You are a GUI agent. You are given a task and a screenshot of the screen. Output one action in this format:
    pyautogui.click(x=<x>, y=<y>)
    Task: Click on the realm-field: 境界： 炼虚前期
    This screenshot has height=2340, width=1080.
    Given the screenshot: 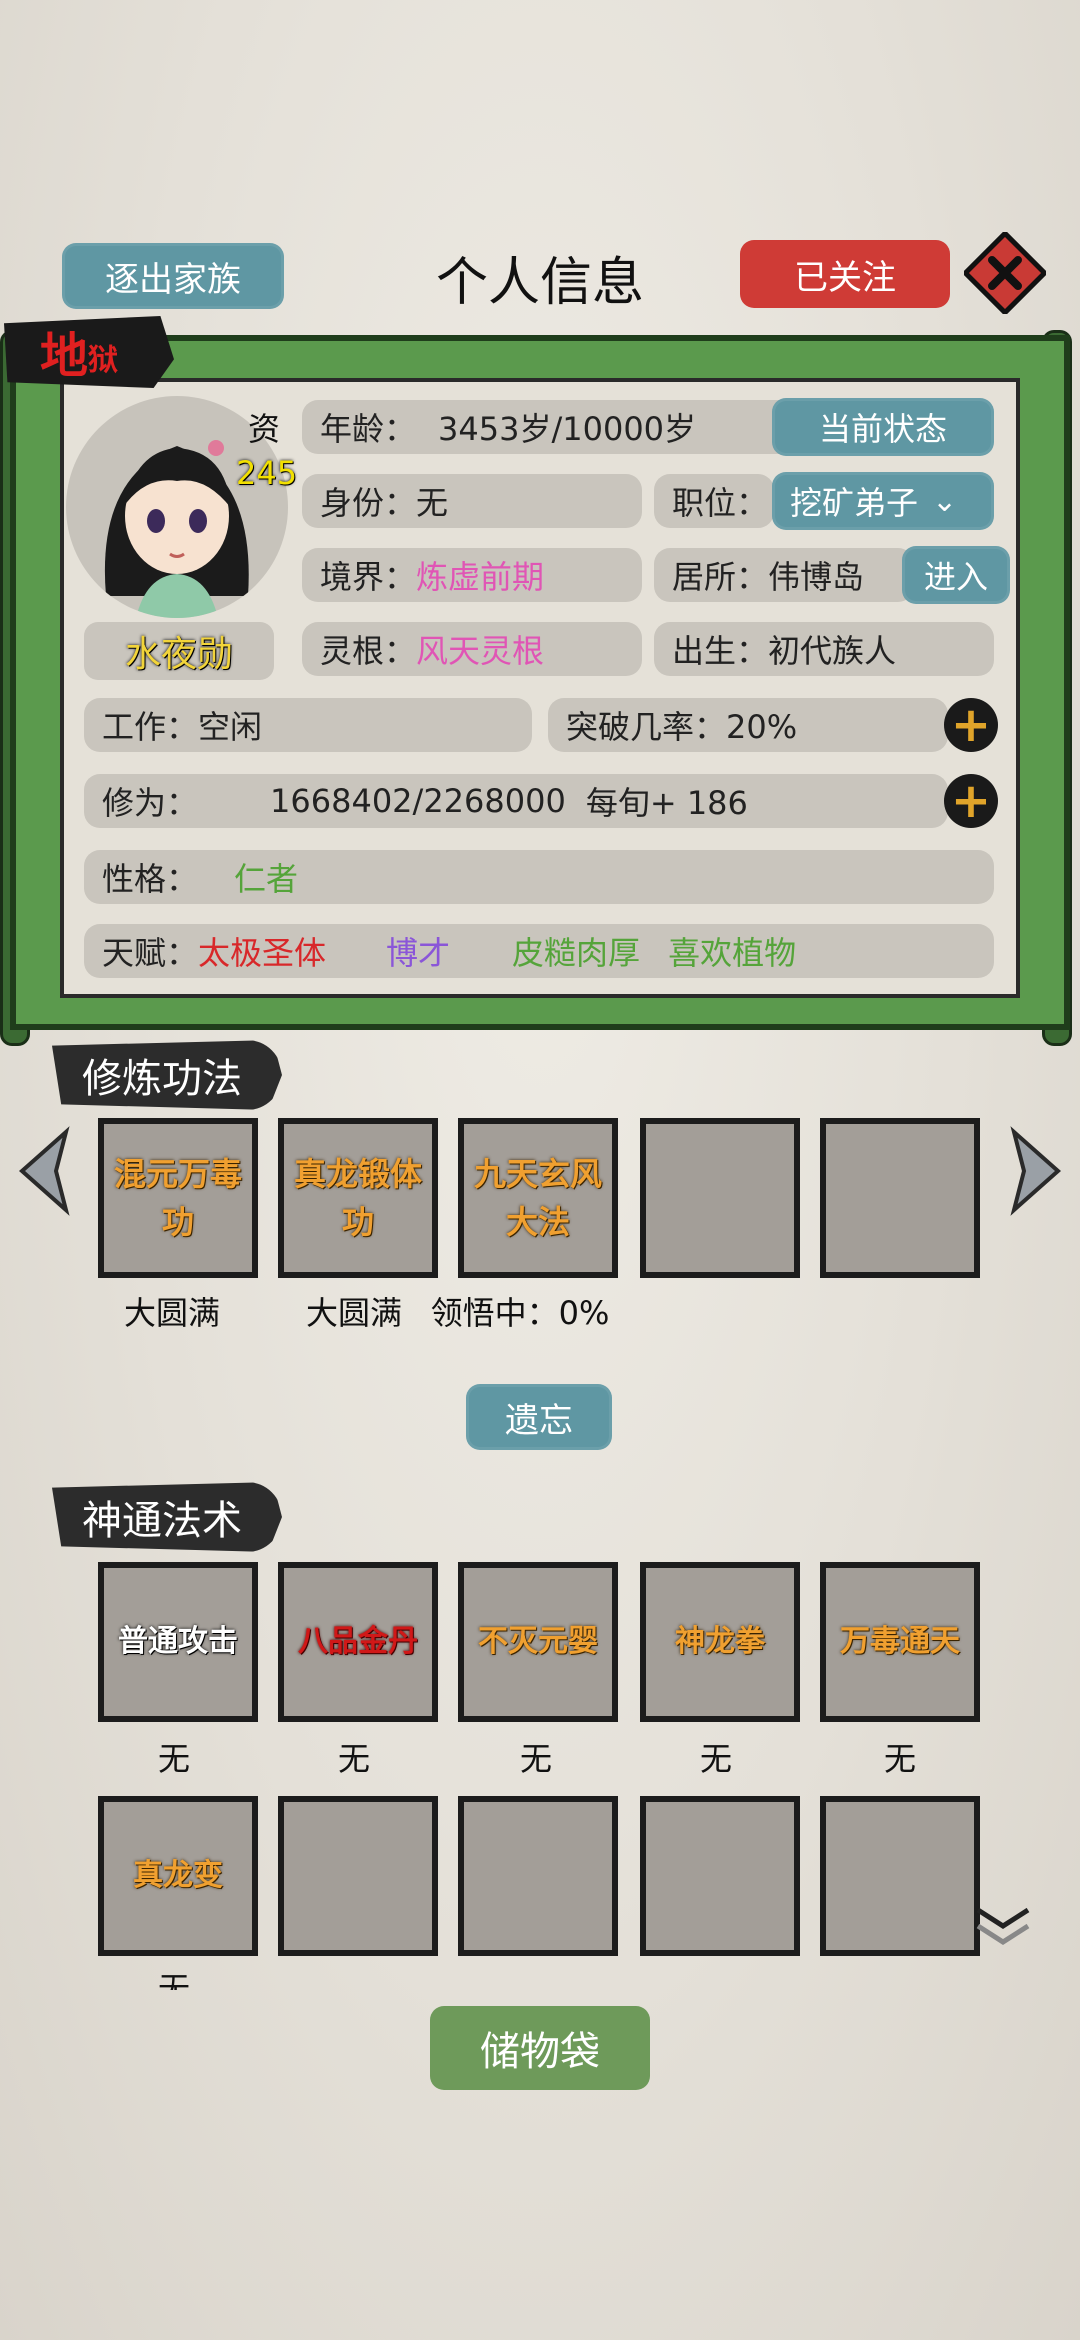 What is the action you would take?
    pyautogui.click(x=472, y=575)
    